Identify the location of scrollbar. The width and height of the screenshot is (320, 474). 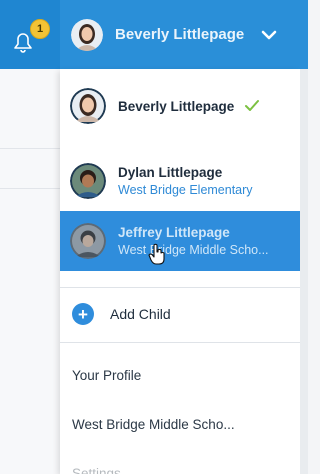
(304, 271).